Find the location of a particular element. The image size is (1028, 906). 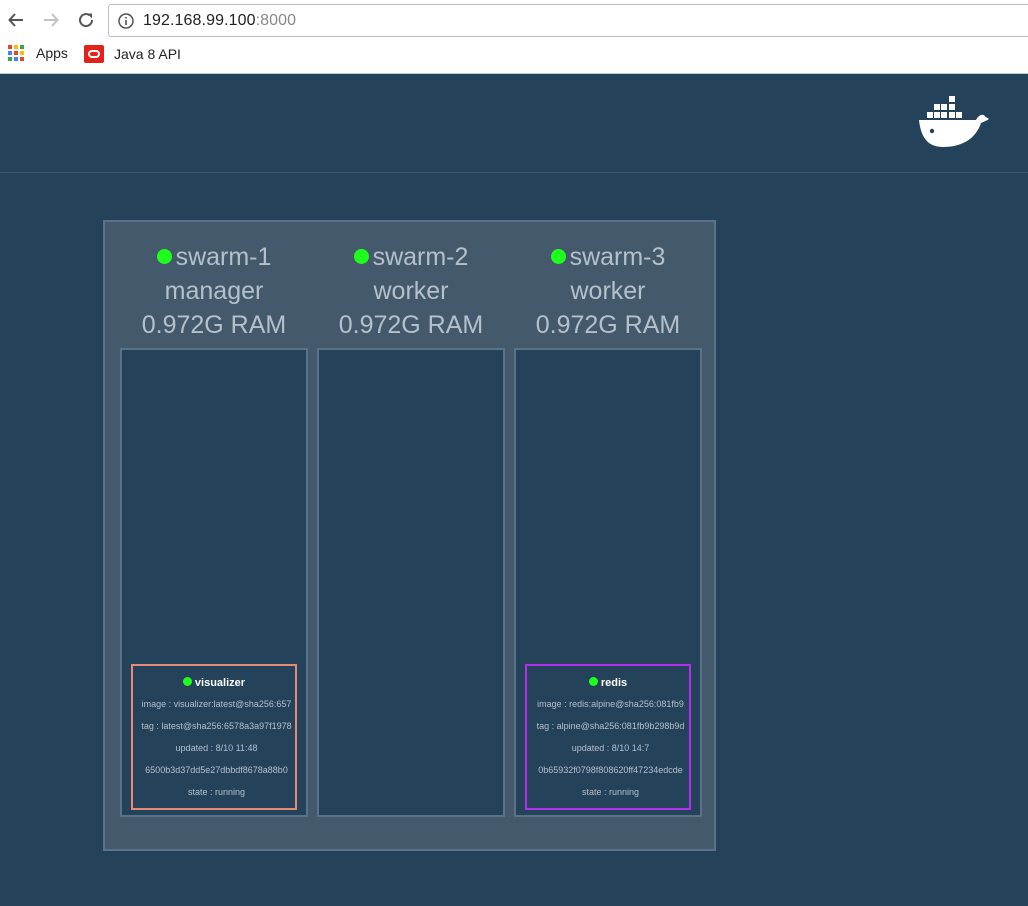

reload-icon is located at coordinates (86, 20).